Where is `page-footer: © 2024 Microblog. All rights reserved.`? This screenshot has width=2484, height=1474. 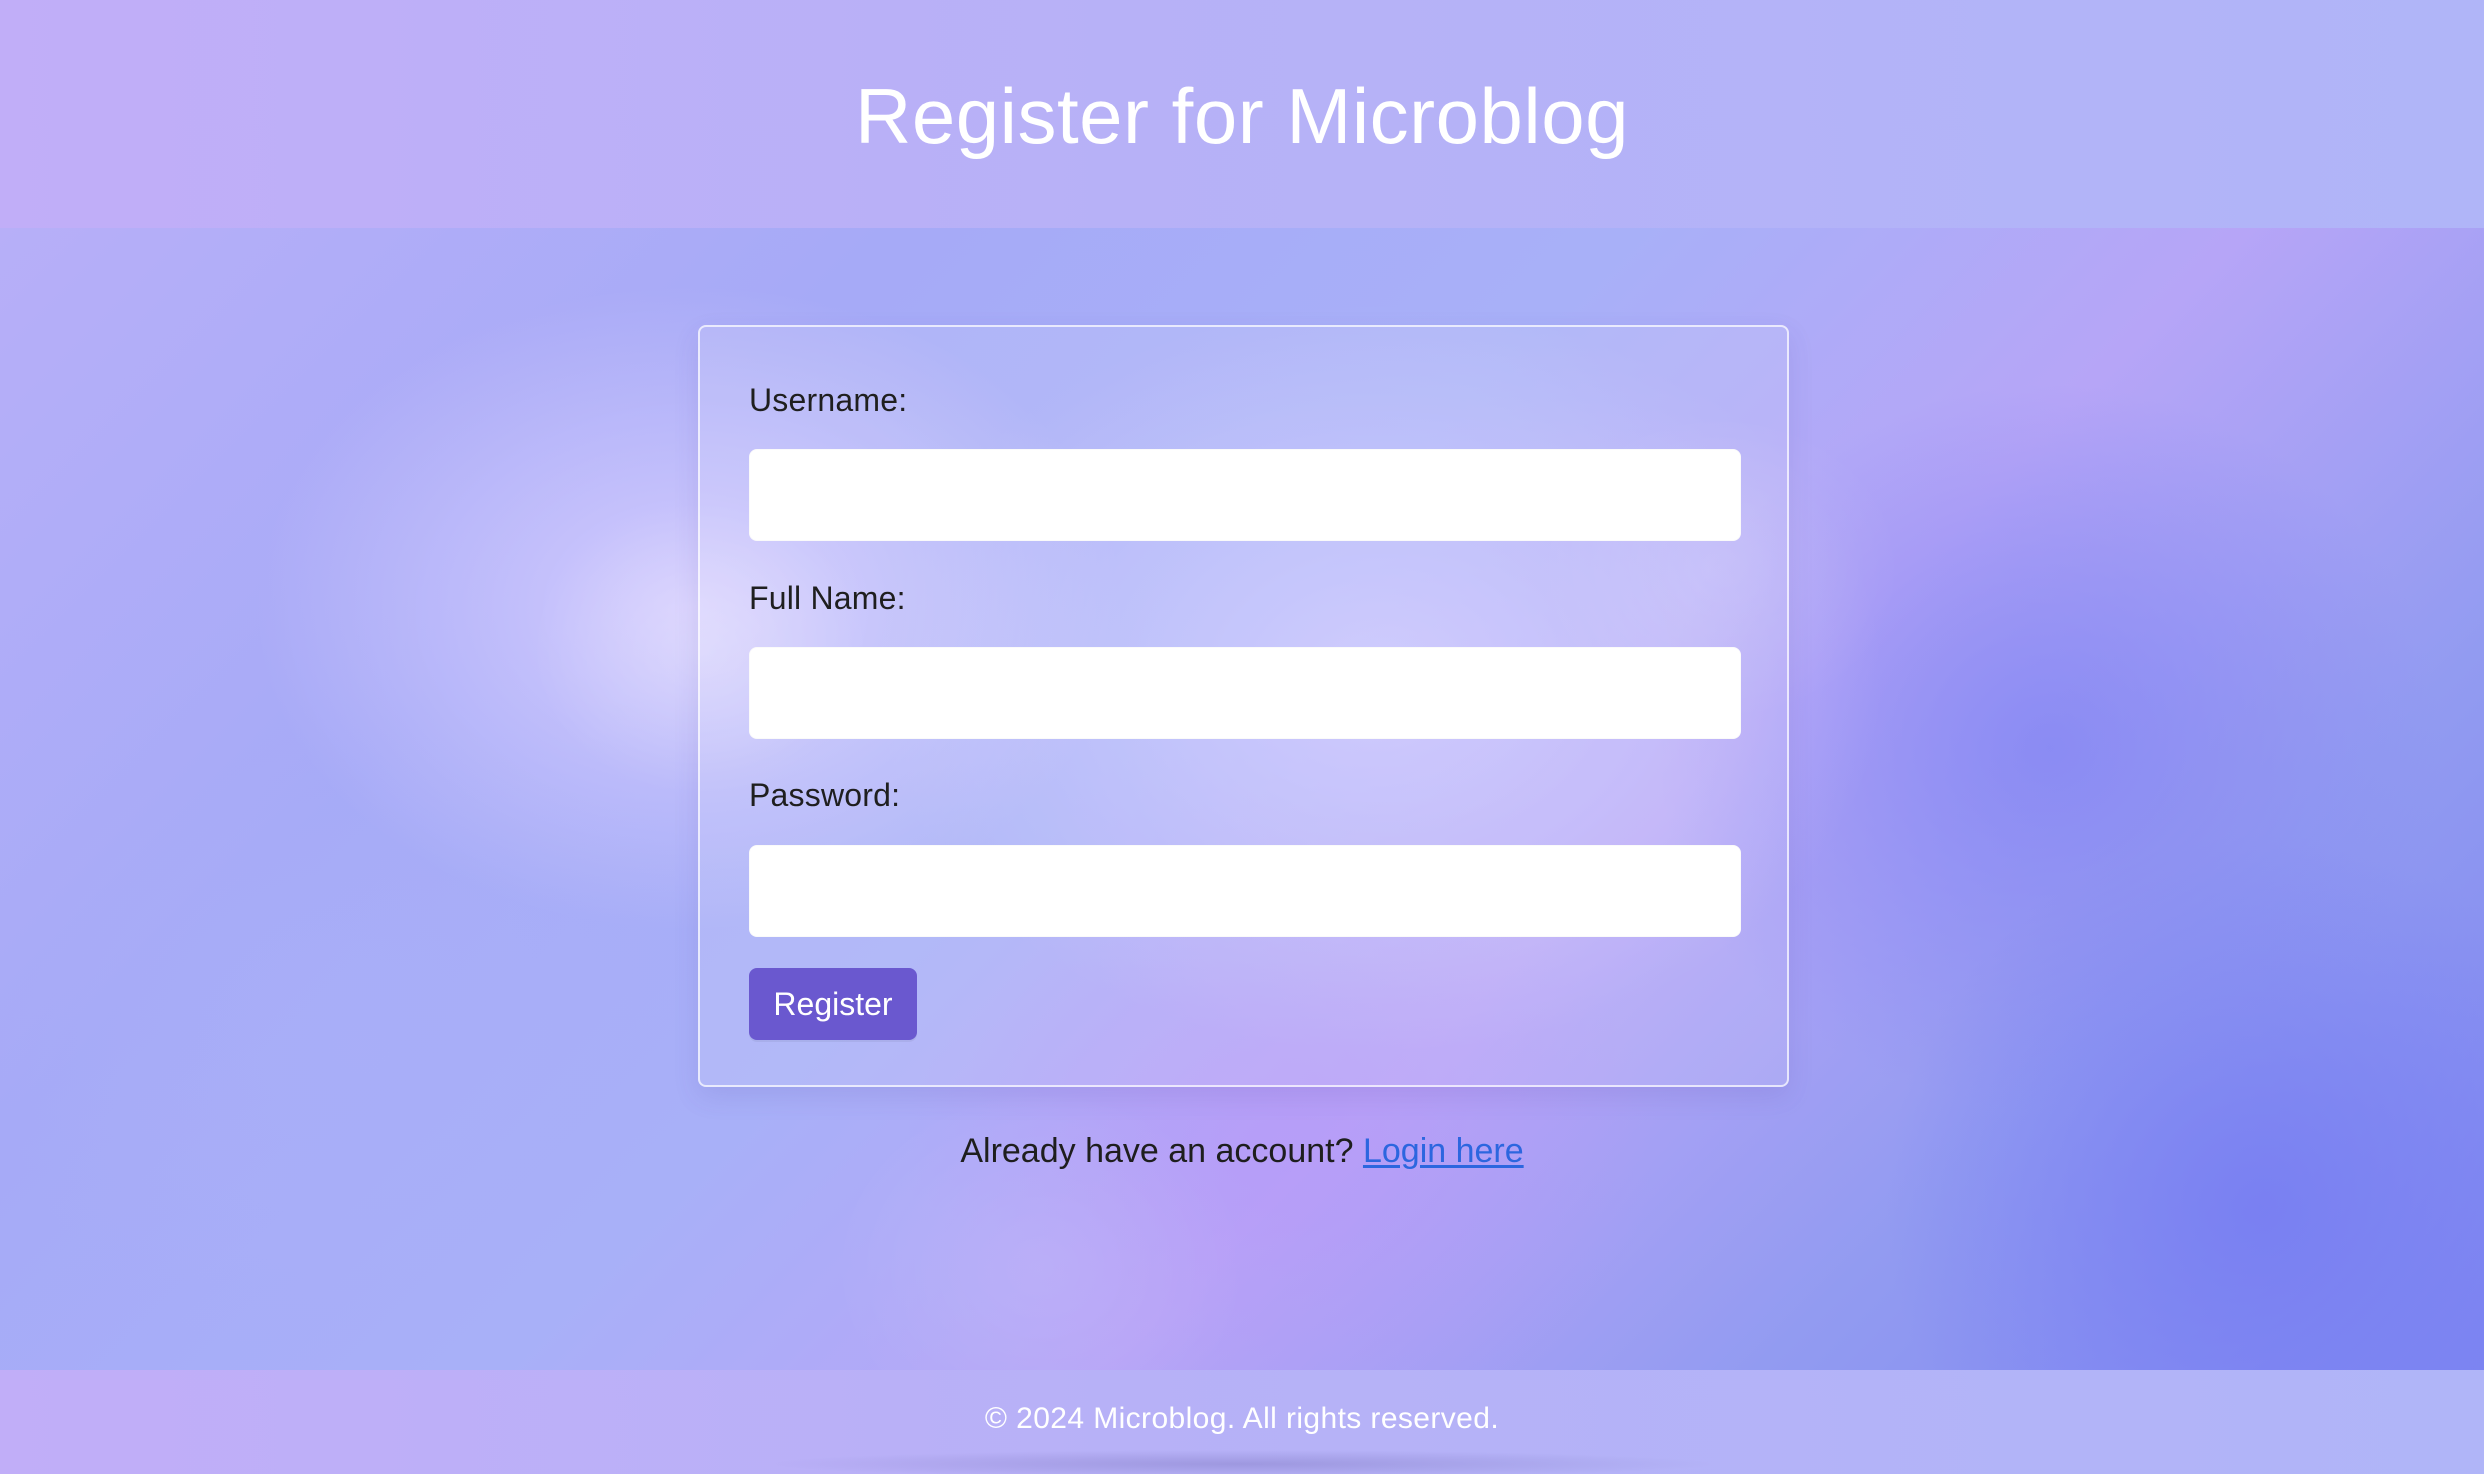
page-footer: © 2024 Microblog. All rights reserved. is located at coordinates (1242, 1422).